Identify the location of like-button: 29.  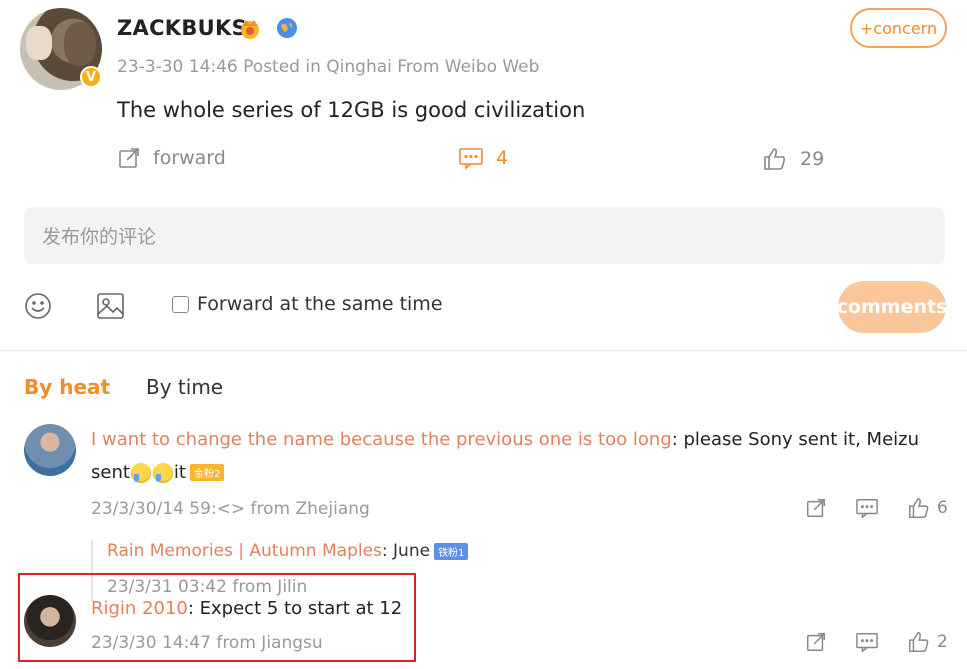
(793, 159).